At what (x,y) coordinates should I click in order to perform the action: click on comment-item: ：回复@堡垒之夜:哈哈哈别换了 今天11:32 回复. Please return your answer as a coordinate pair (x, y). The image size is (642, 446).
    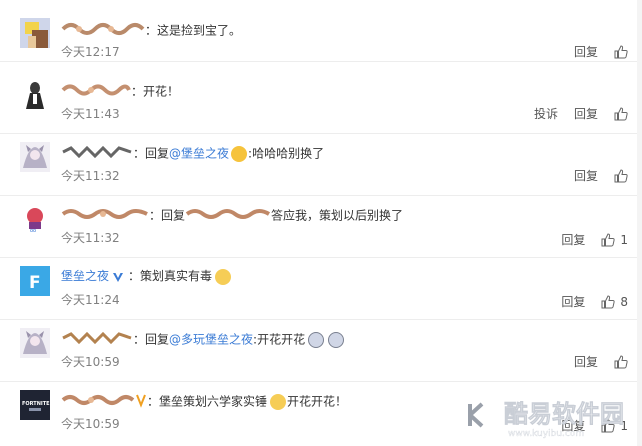
    Looking at the image, I should click on (321, 165).